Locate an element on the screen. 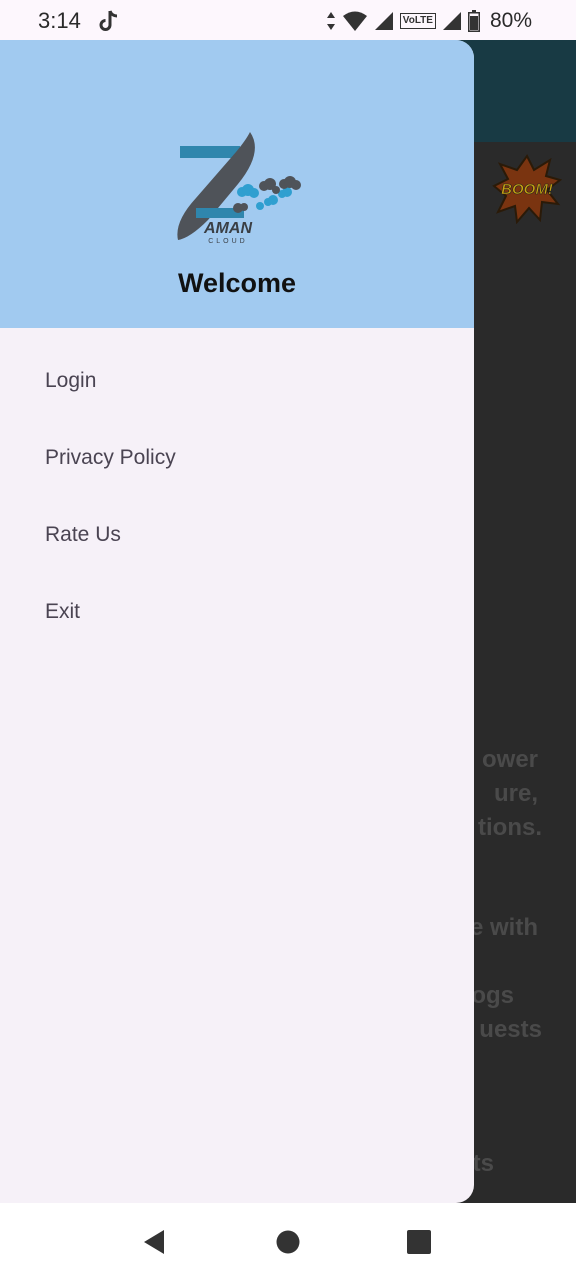 The height and width of the screenshot is (1280, 576). wifi-icon is located at coordinates (354, 21).